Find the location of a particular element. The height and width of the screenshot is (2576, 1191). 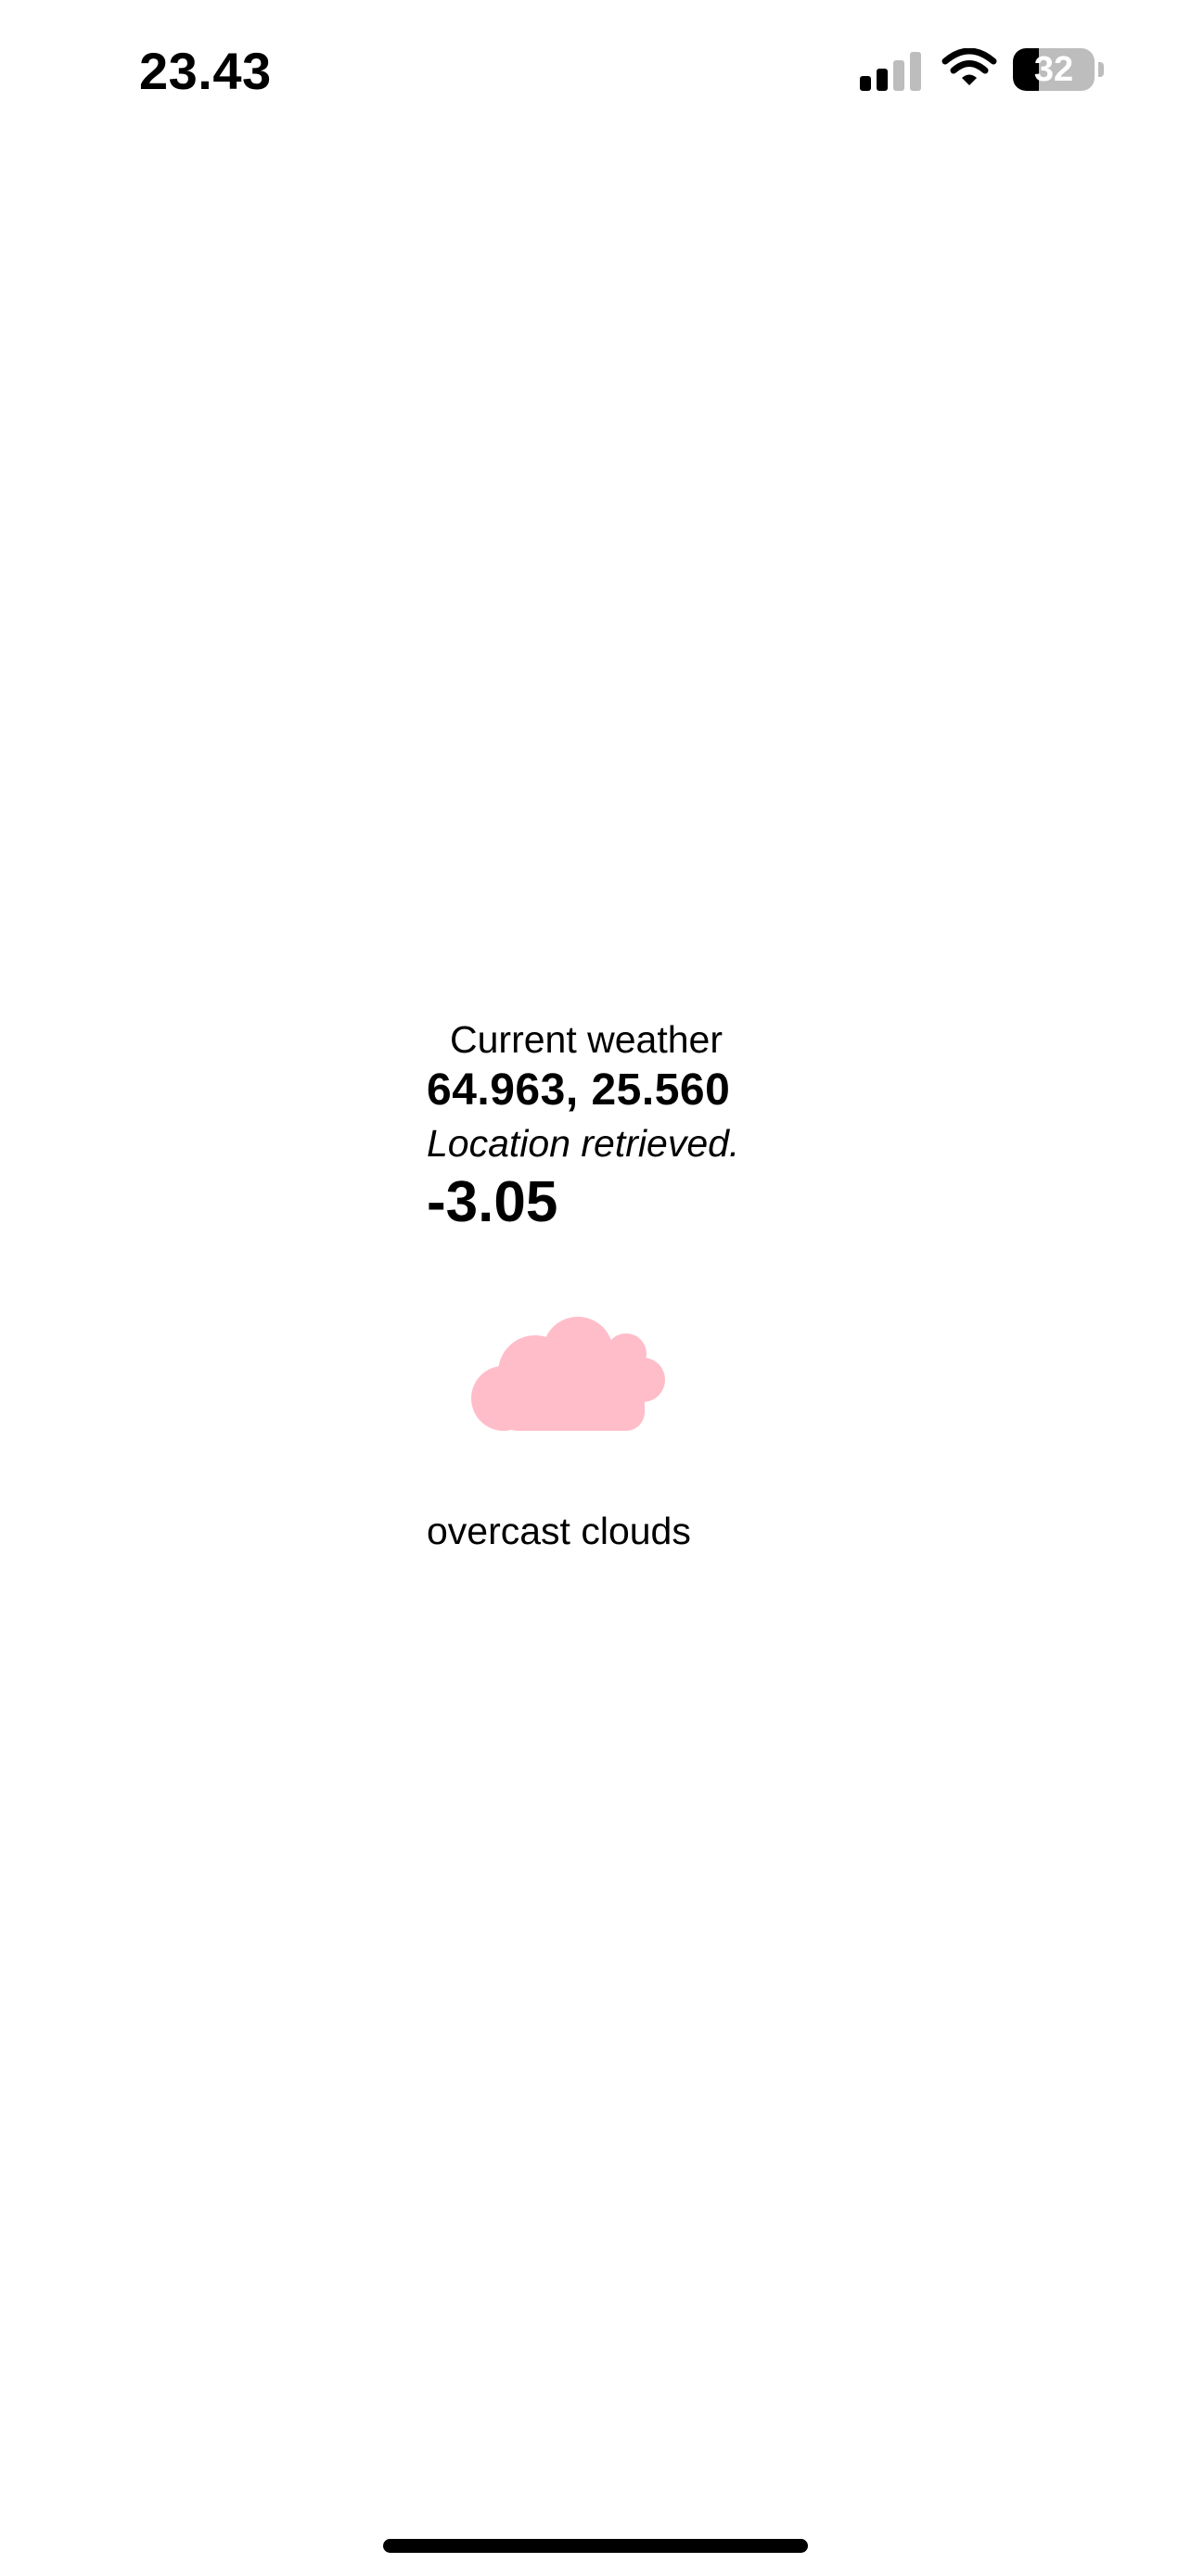

weather-description: overcast clouds is located at coordinates (559, 1531).